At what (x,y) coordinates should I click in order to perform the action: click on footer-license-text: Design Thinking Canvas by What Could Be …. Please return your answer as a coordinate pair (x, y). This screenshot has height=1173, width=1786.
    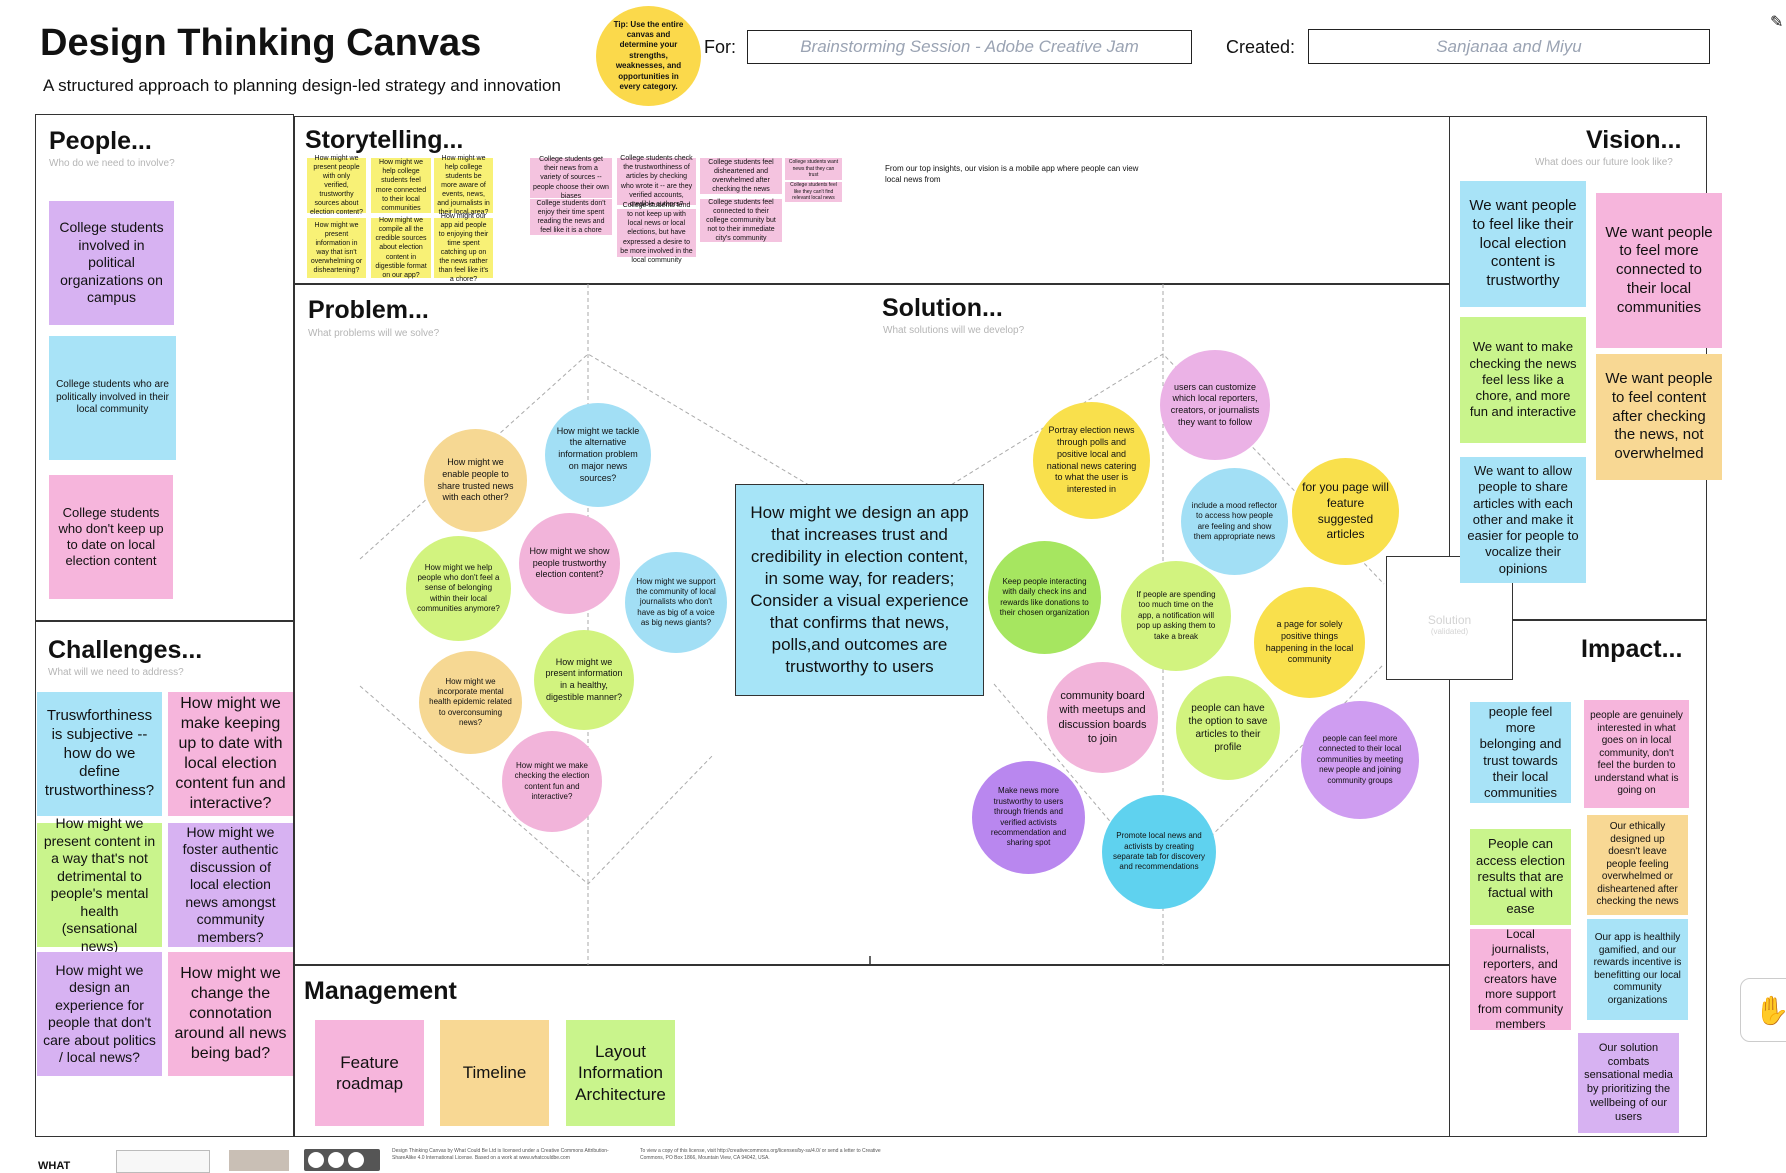
    Looking at the image, I should click on (500, 1154).